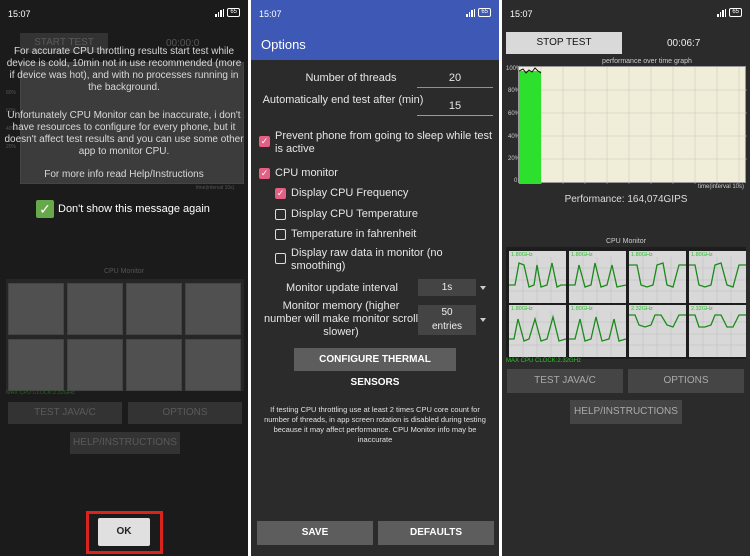  What do you see at coordinates (280, 234) in the screenshot?
I see `fahrenheit-checkbox` at bounding box center [280, 234].